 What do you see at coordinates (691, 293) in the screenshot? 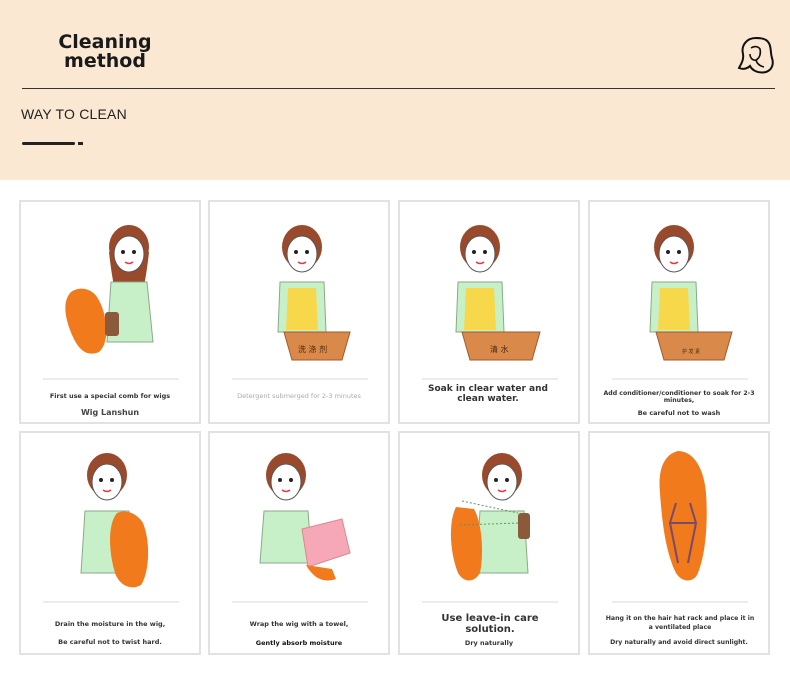
I see `conditioner-basin-illustration` at bounding box center [691, 293].